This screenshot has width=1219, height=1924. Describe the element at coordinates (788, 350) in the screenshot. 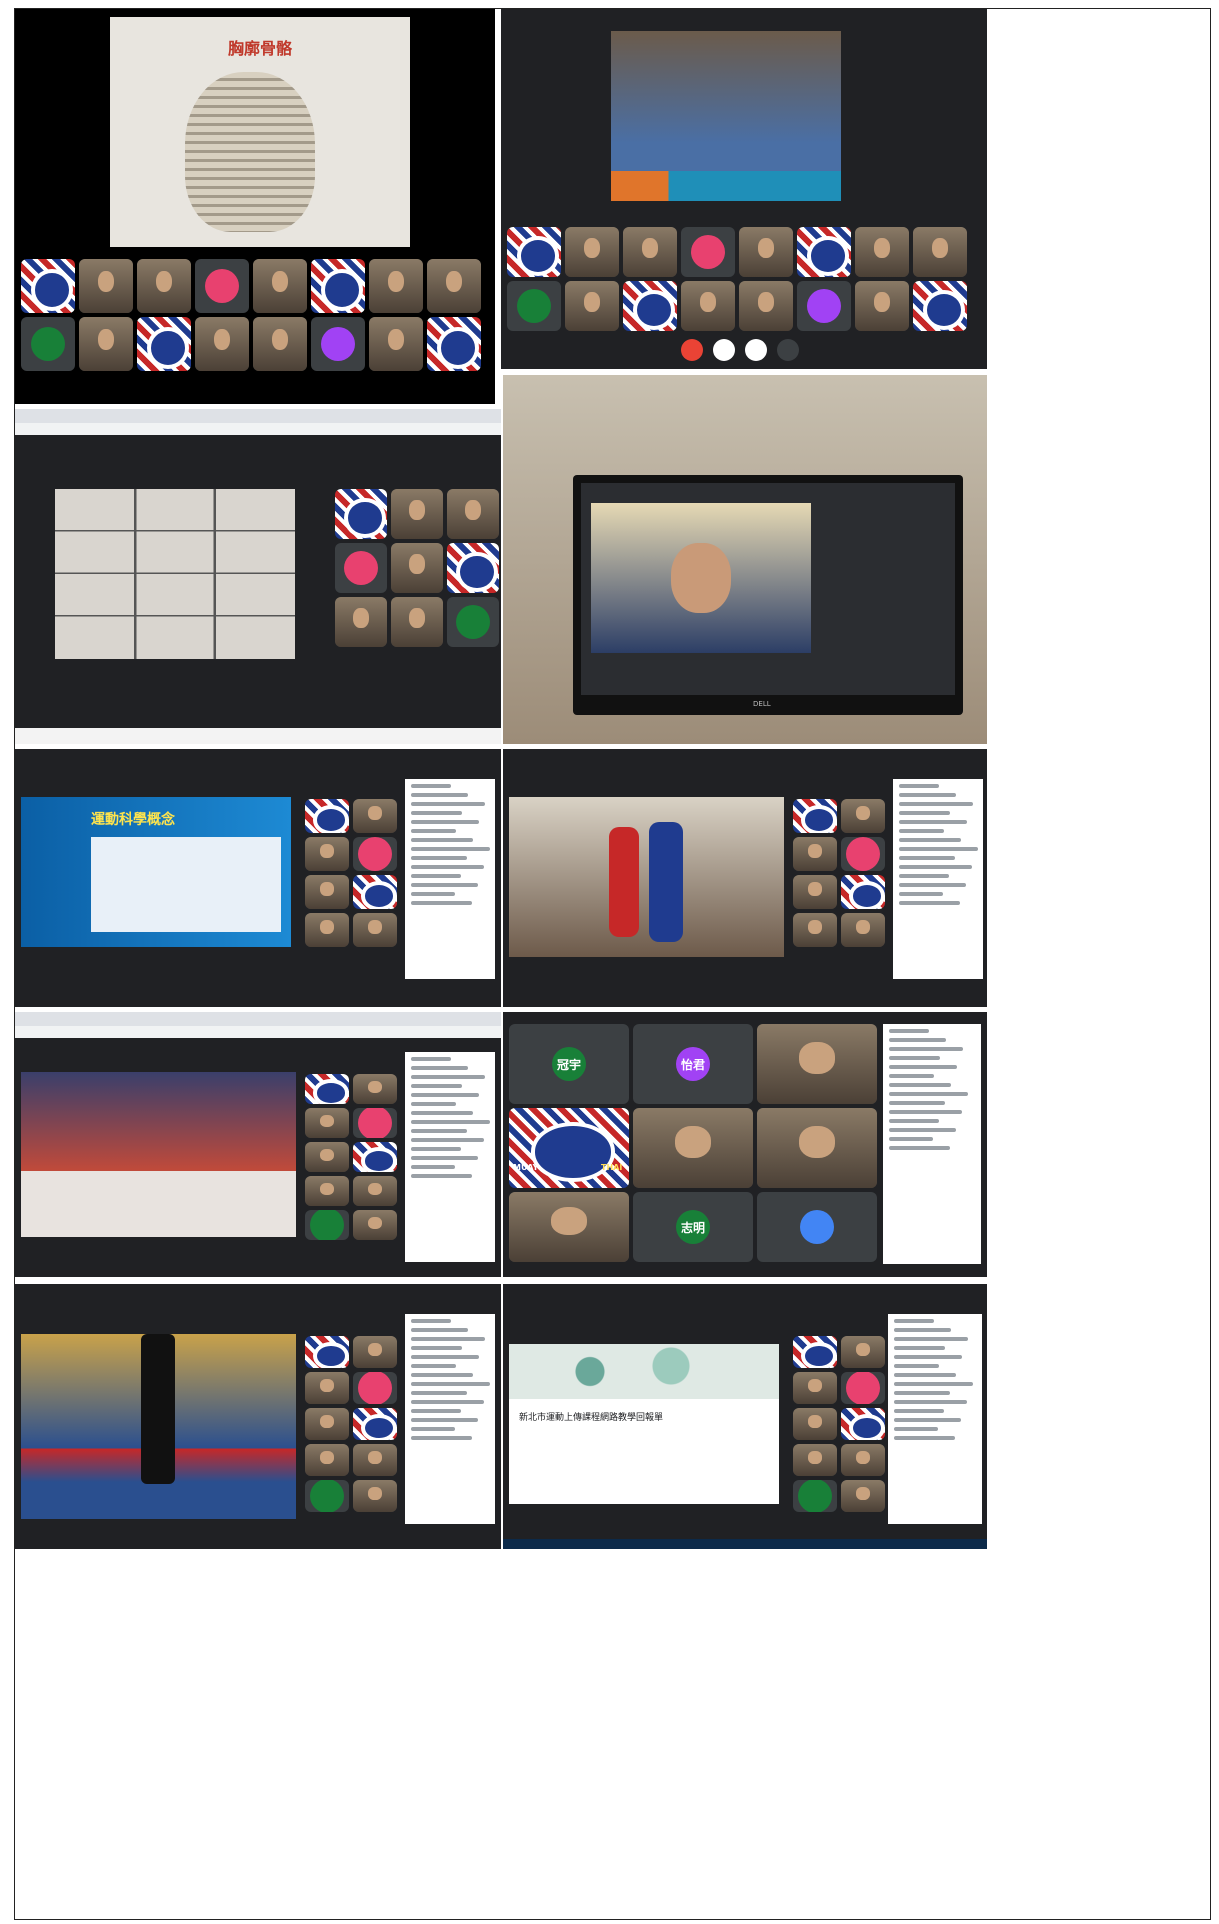

I see `more-icon` at that location.